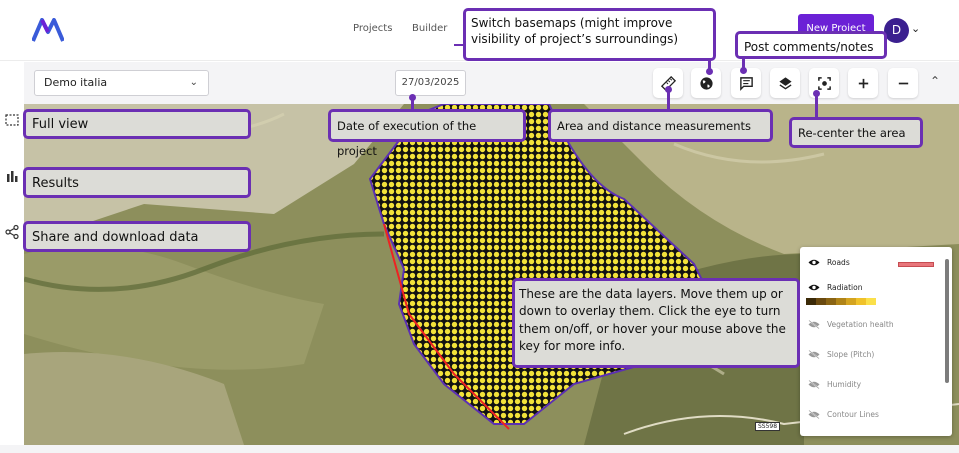  What do you see at coordinates (768, 426) in the screenshot?
I see `road-sign: SS598` at bounding box center [768, 426].